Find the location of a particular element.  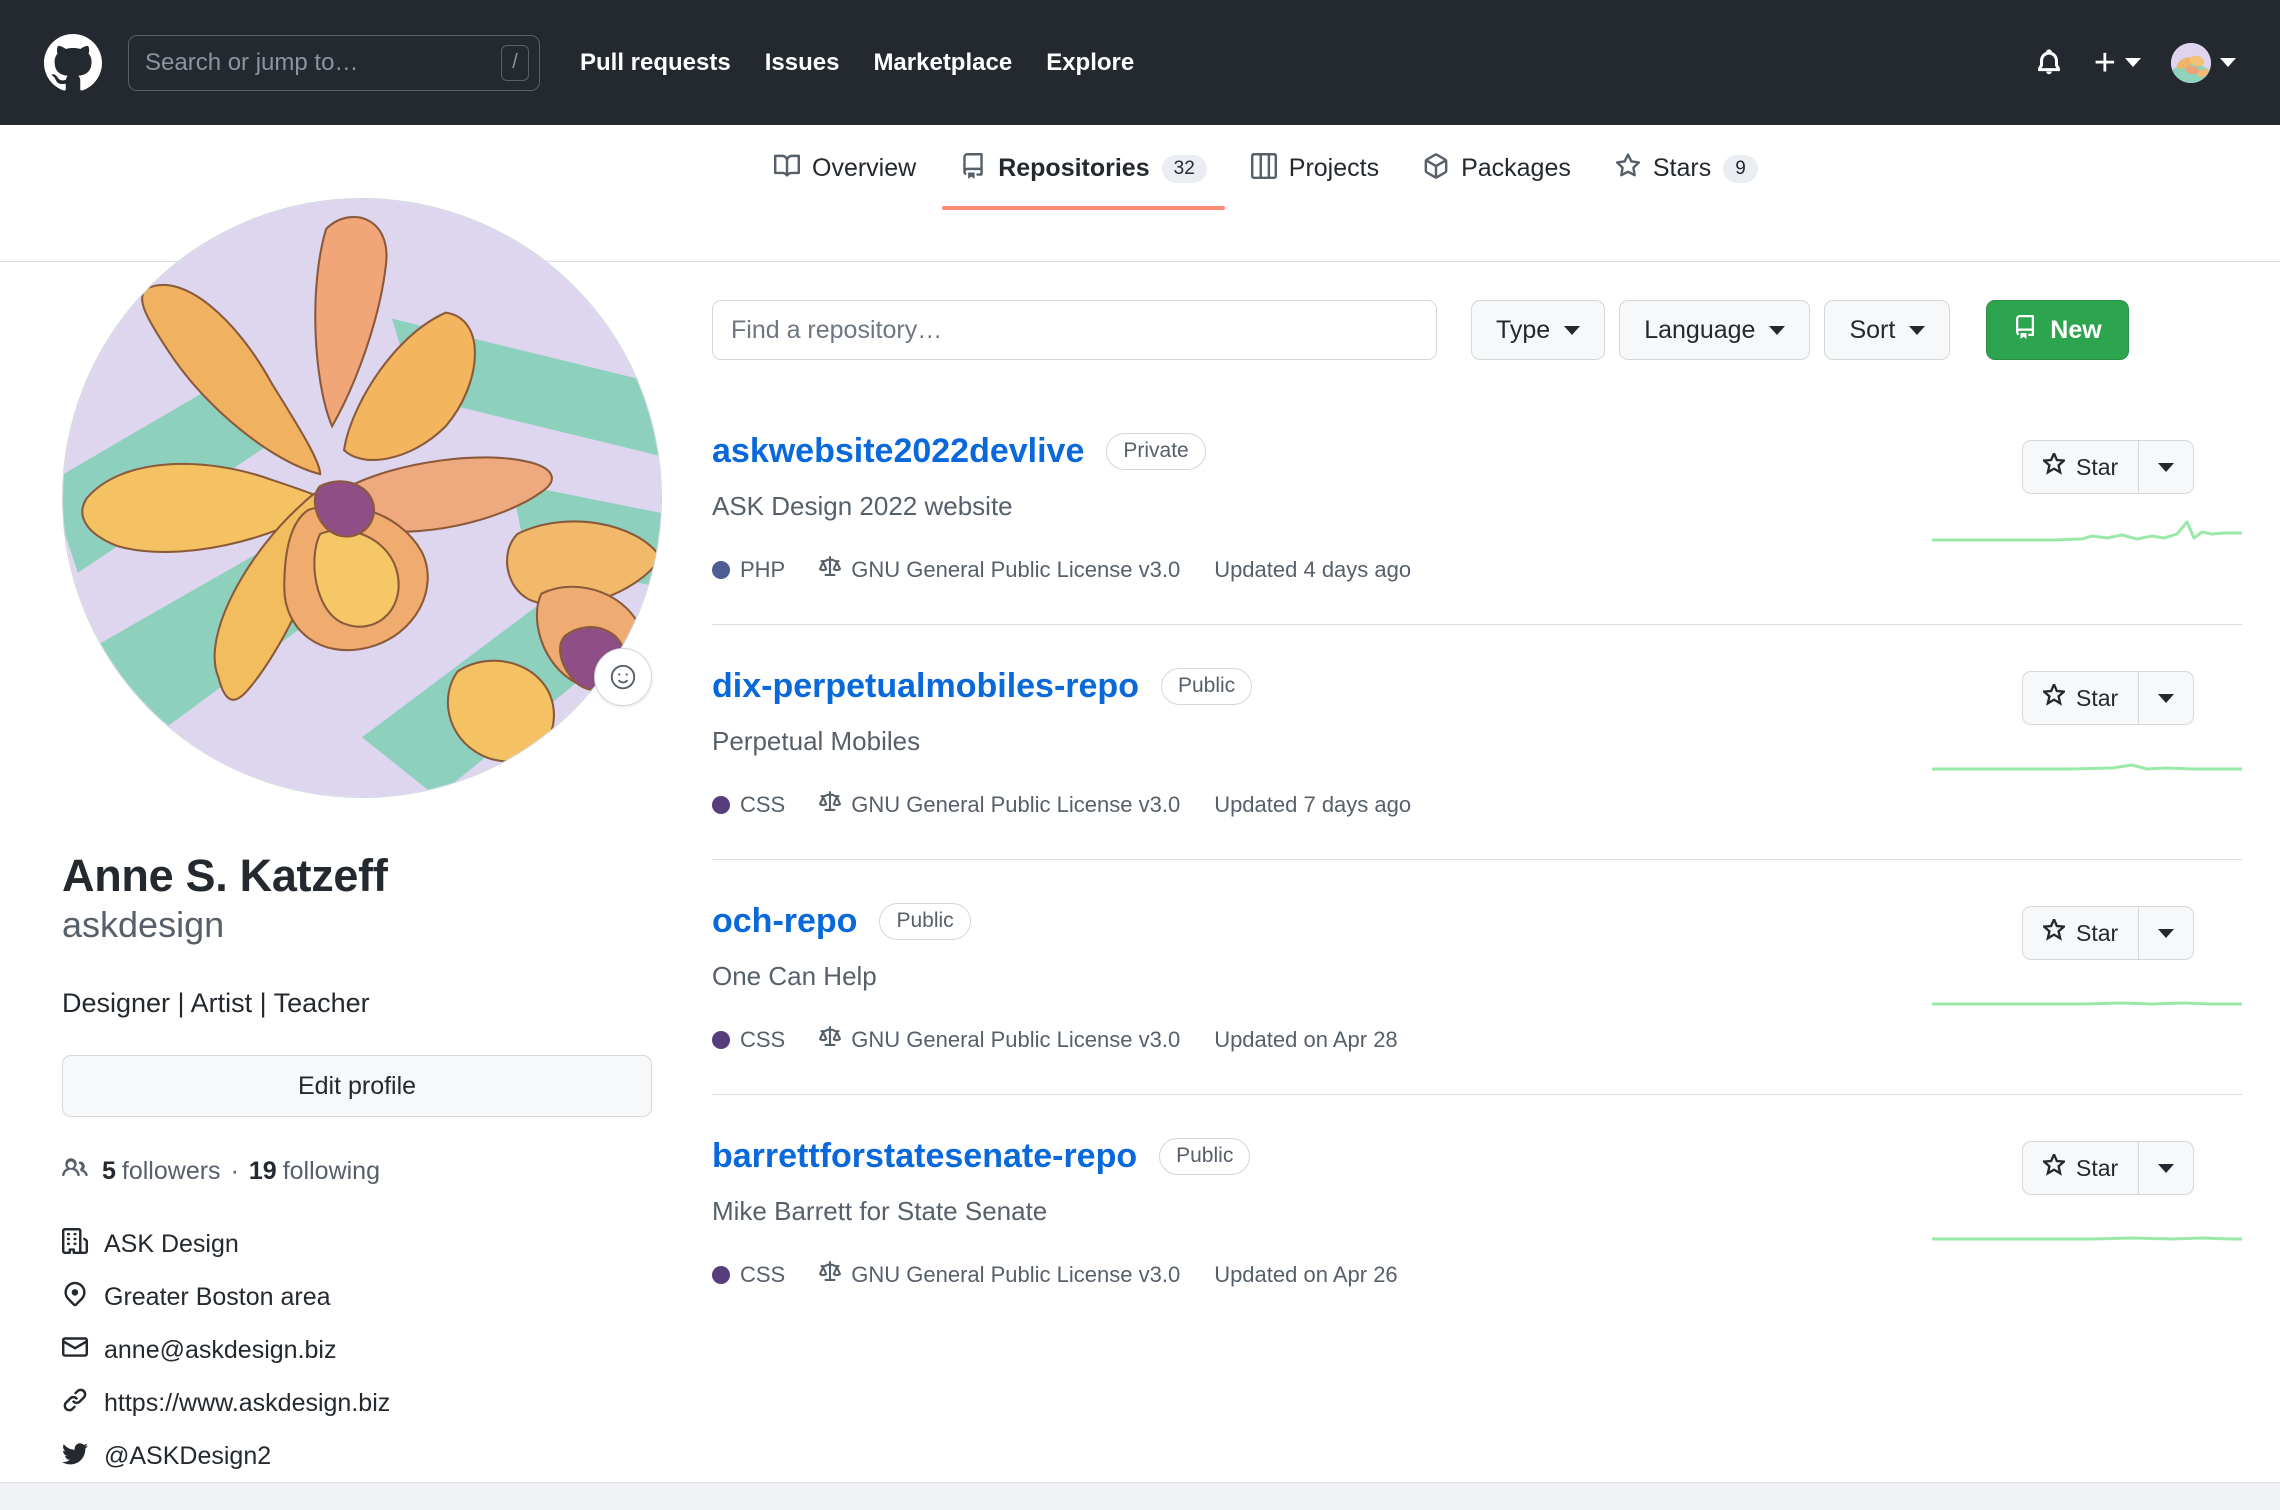

following-count: 19 is located at coordinates (263, 1171).